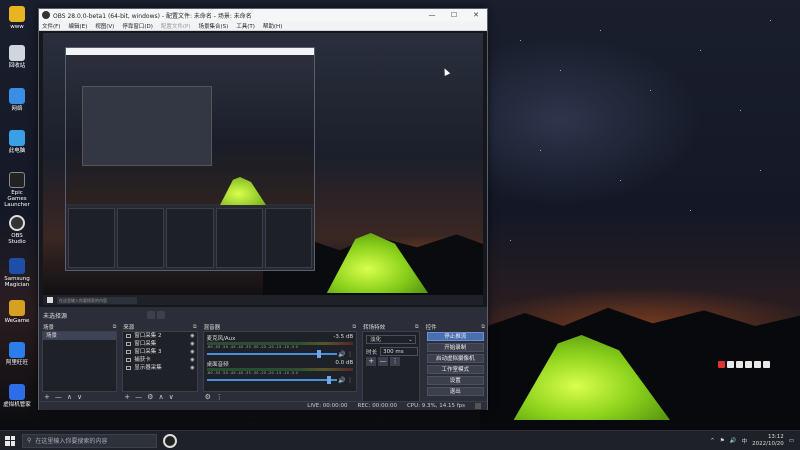 Image resolution: width=800 pixels, height=450 pixels. What do you see at coordinates (17, 151) in the screenshot?
I see `desktop-icon-label: 此电脑` at bounding box center [17, 151].